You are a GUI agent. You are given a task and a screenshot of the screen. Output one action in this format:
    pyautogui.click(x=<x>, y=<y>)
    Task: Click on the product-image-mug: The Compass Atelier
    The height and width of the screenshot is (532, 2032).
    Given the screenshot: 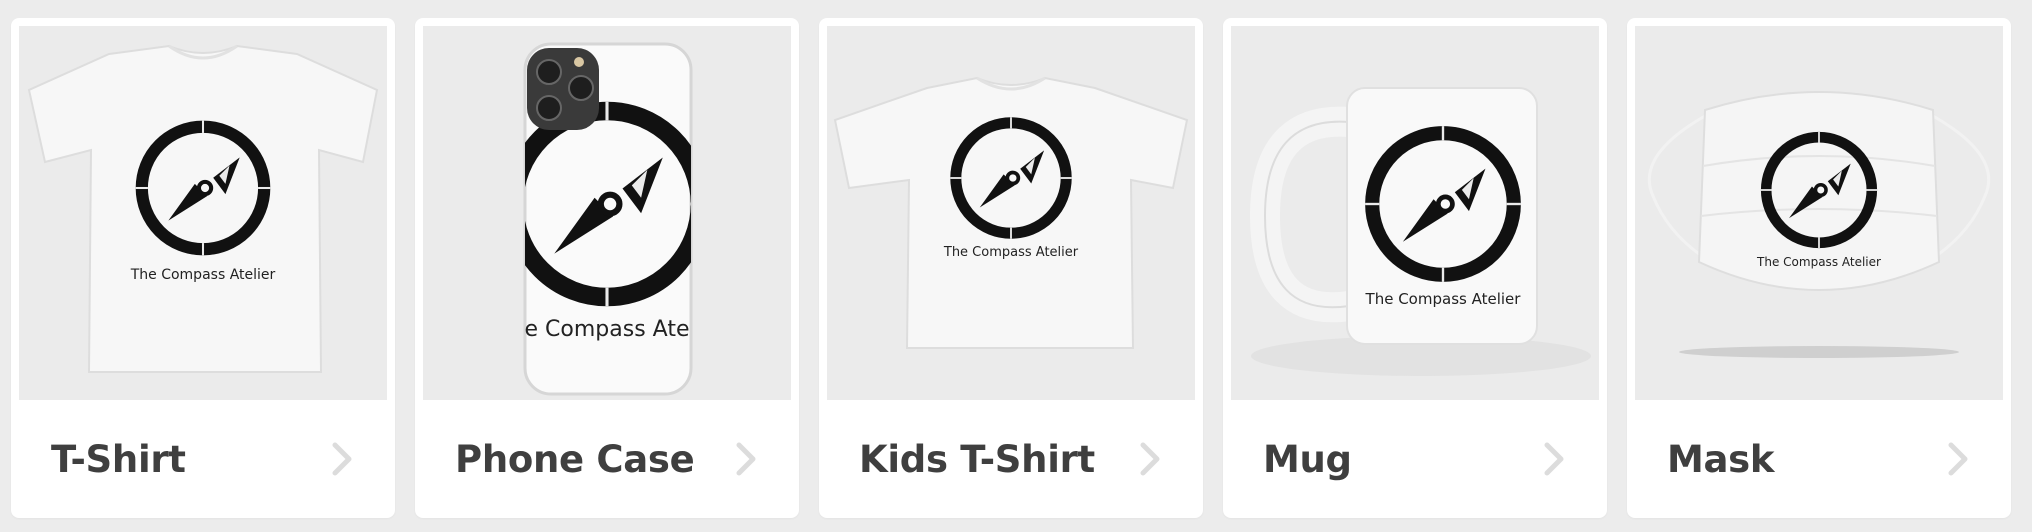 What is the action you would take?
    pyautogui.click(x=1415, y=213)
    